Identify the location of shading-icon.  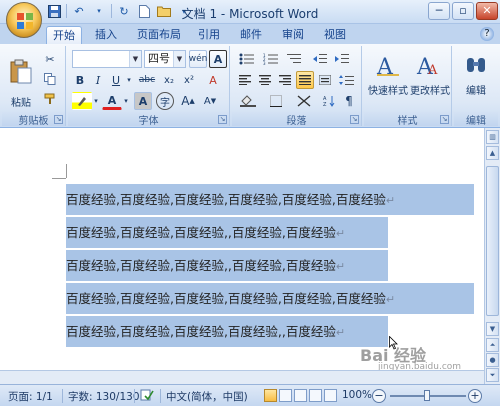
(248, 101).